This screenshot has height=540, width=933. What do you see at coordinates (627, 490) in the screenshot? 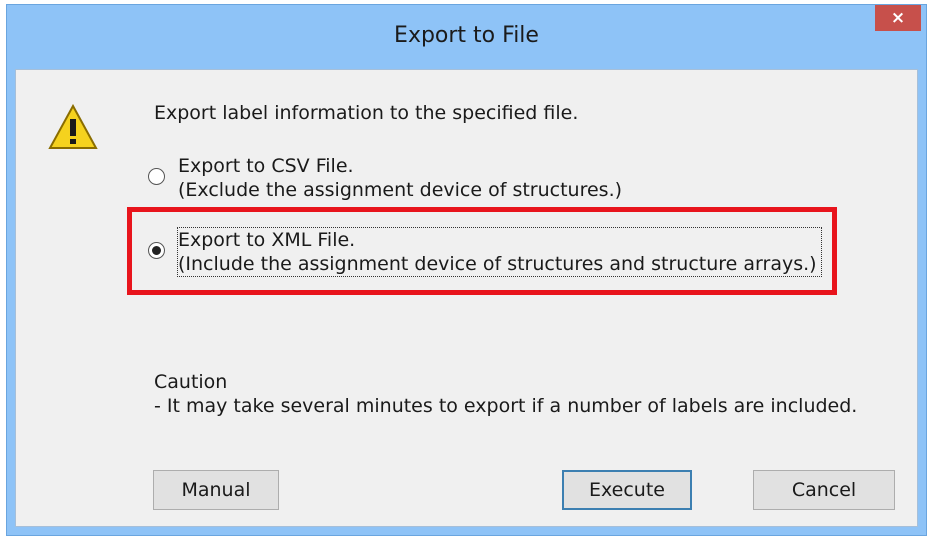
I see `execute-button: Execute` at bounding box center [627, 490].